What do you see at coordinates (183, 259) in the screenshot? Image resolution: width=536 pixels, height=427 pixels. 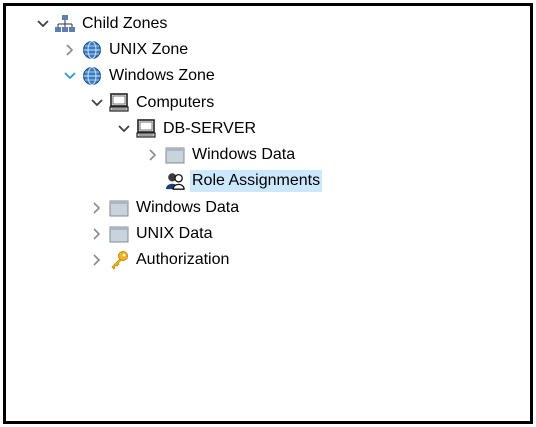 I see `tree-item-label: Authorization` at bounding box center [183, 259].